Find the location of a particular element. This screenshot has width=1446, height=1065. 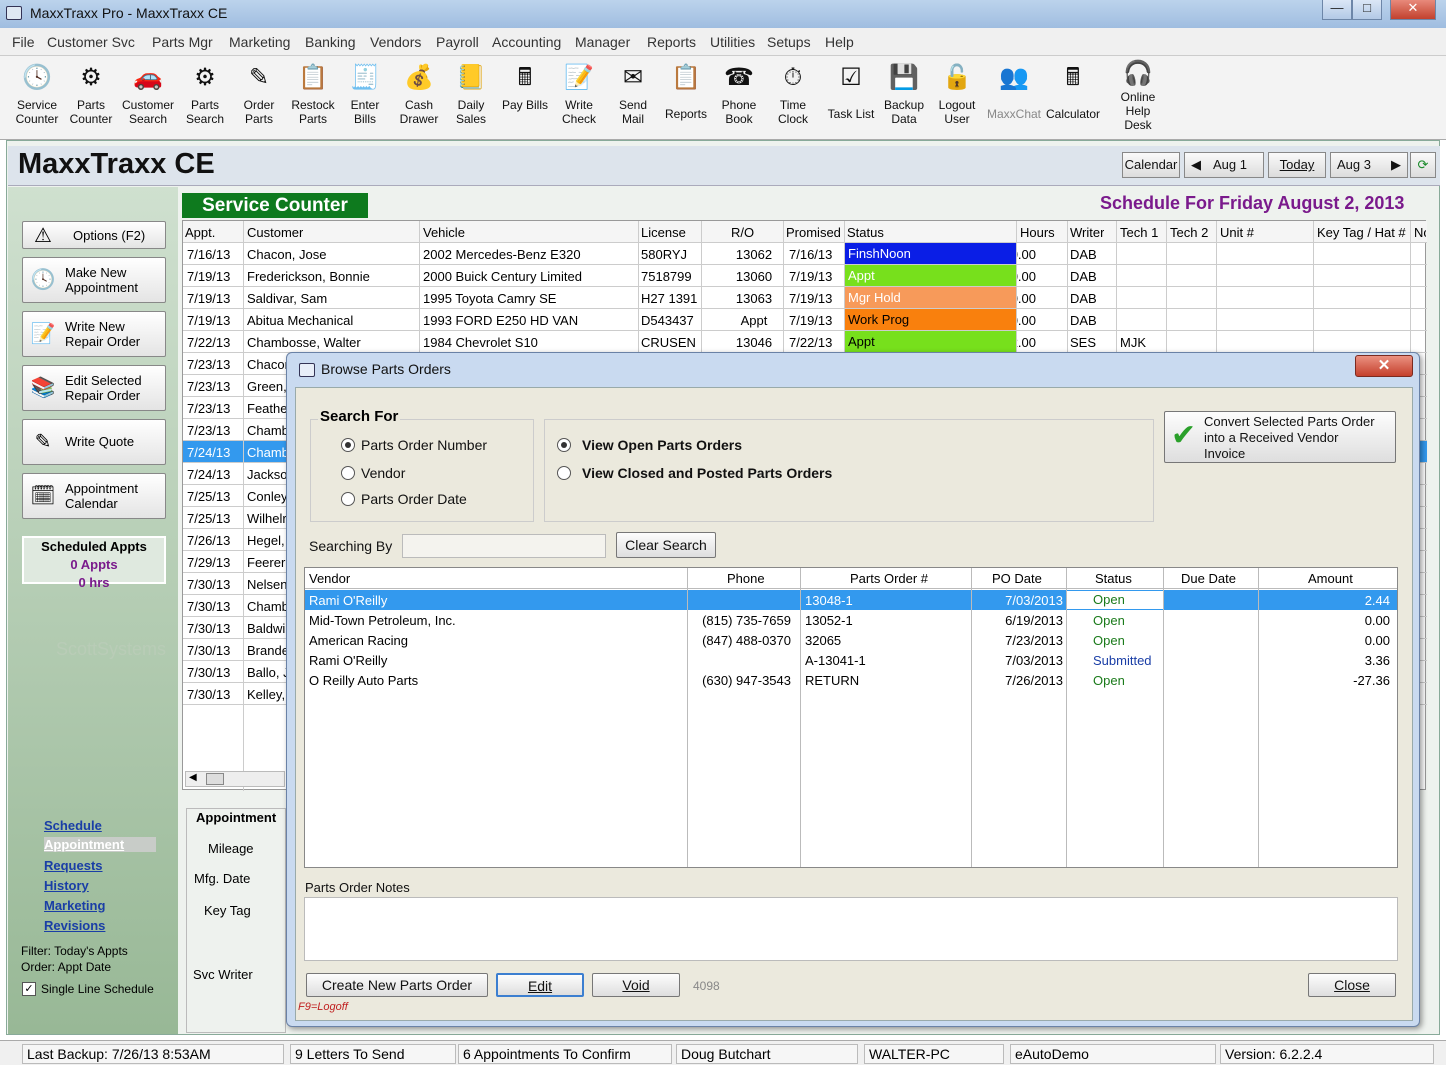

menu-help: Help is located at coordinates (839, 42).